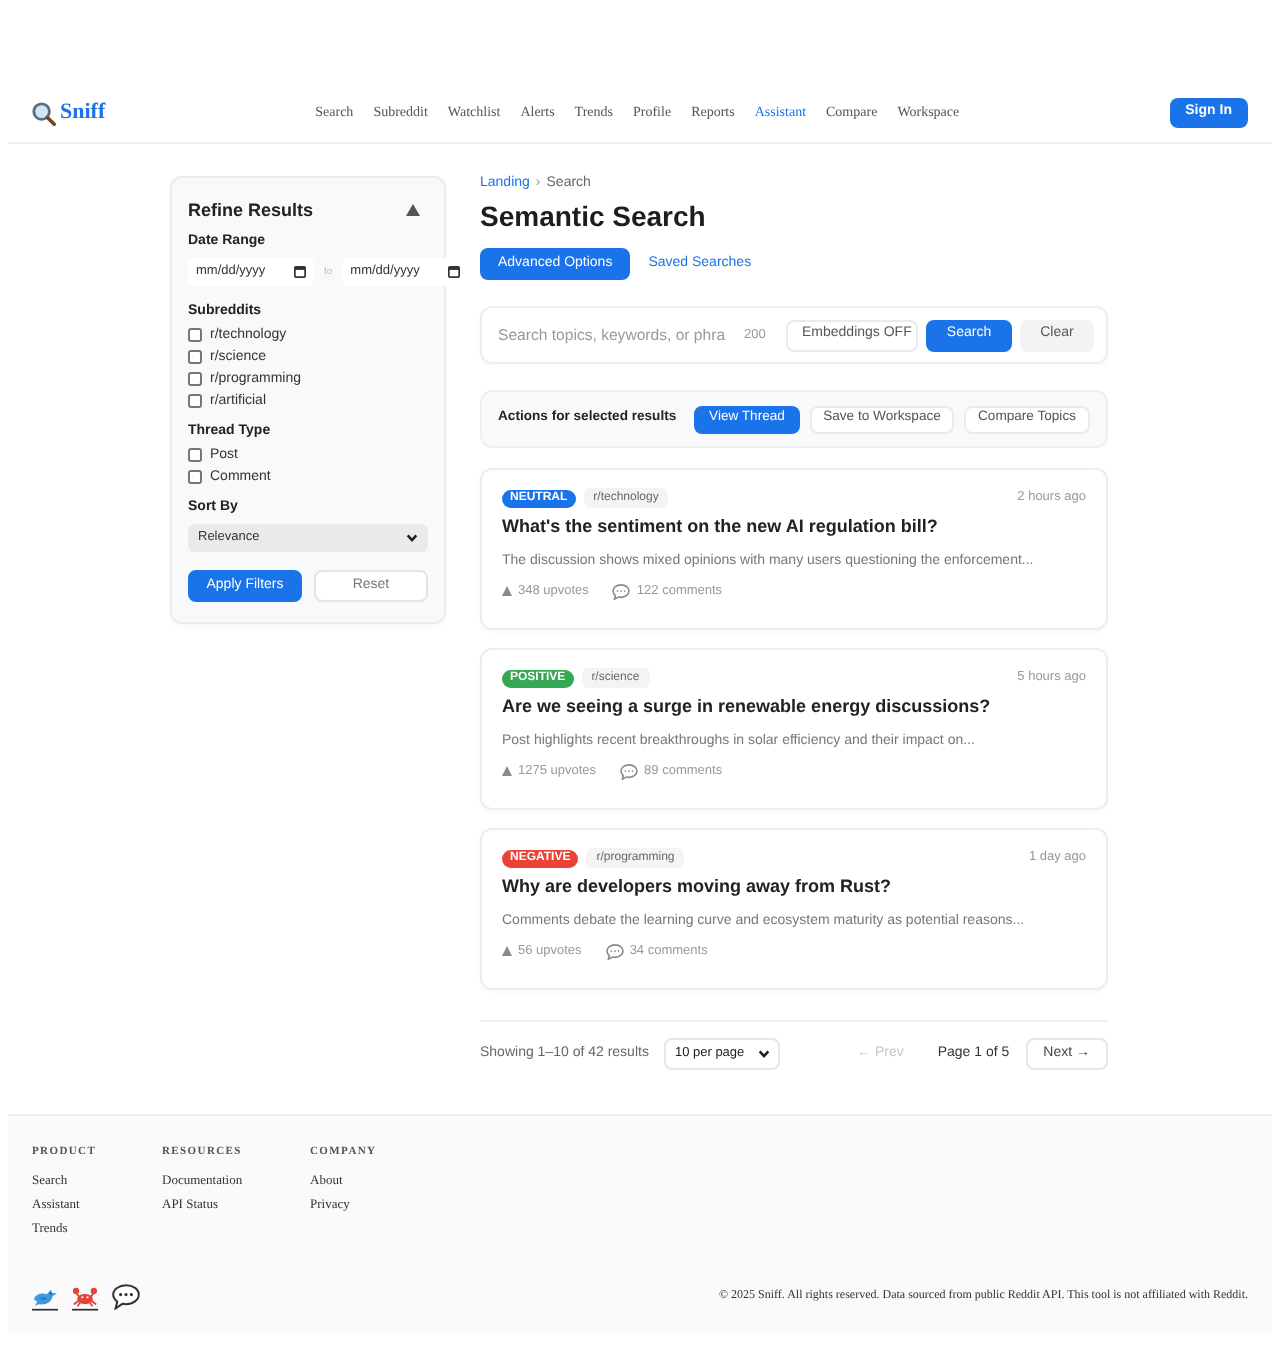  Describe the element at coordinates (413, 210) in the screenshot. I see `caret-up-icon` at that location.